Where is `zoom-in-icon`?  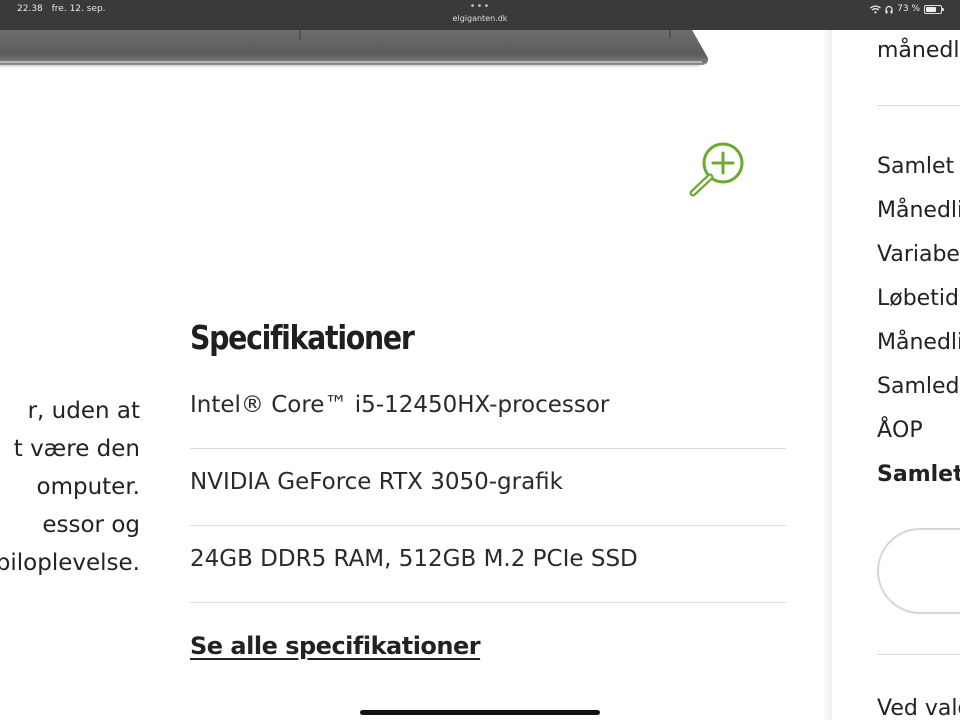
zoom-in-icon is located at coordinates (716, 169).